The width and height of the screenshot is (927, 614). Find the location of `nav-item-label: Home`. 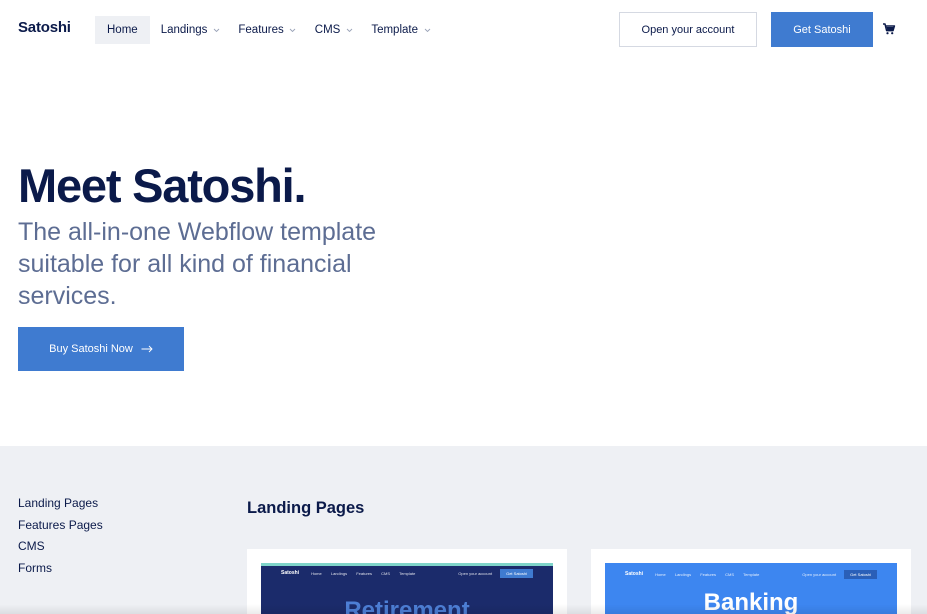

nav-item-label: Home is located at coordinates (122, 30).